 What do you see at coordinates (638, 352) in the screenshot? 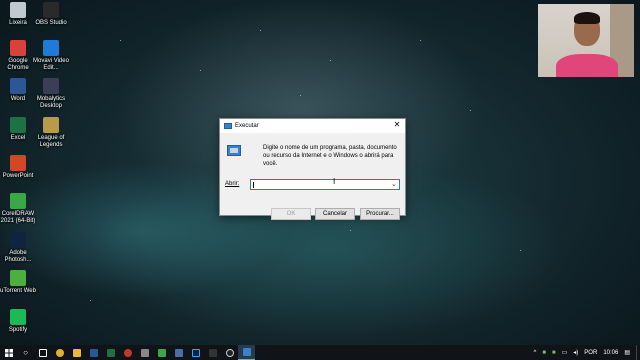
I see `show-desktop-button` at bounding box center [638, 352].